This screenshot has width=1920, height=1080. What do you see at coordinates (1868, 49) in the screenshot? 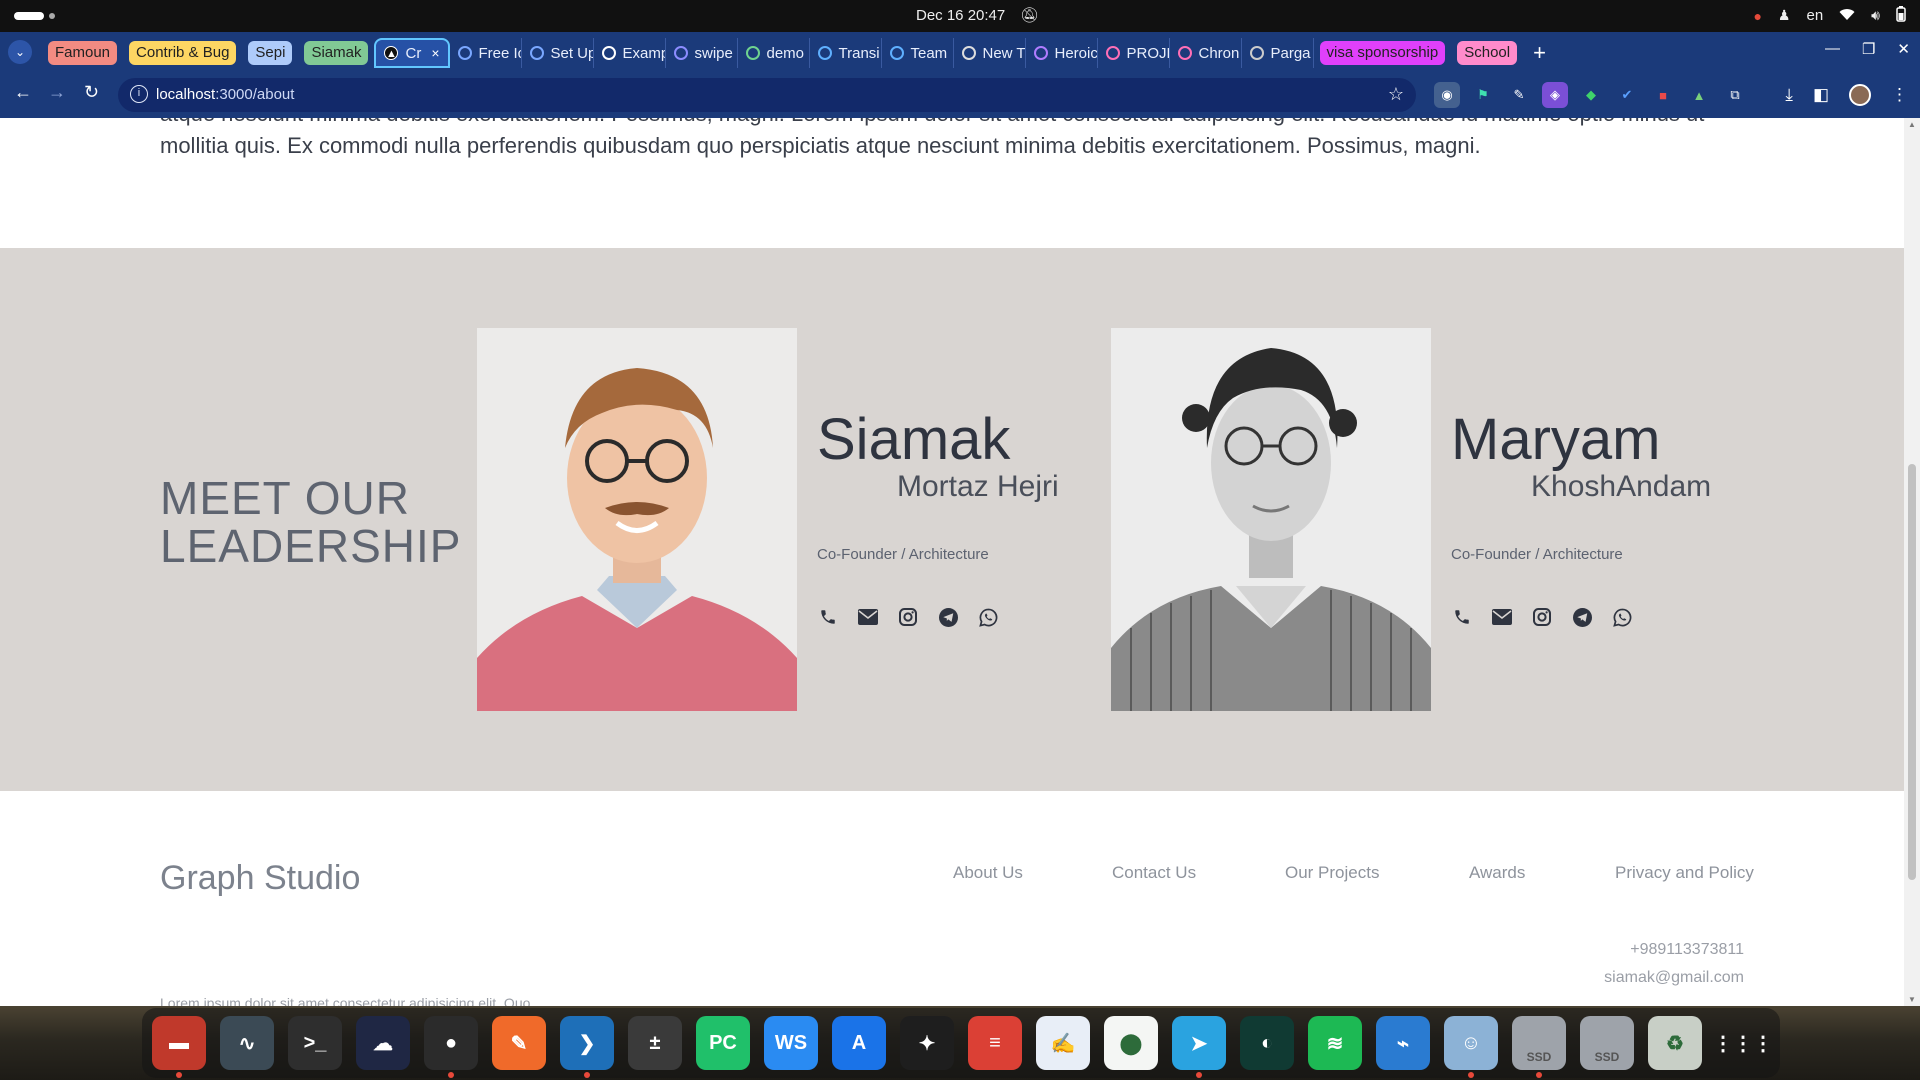
I see `maximize-button: ❐` at bounding box center [1868, 49].